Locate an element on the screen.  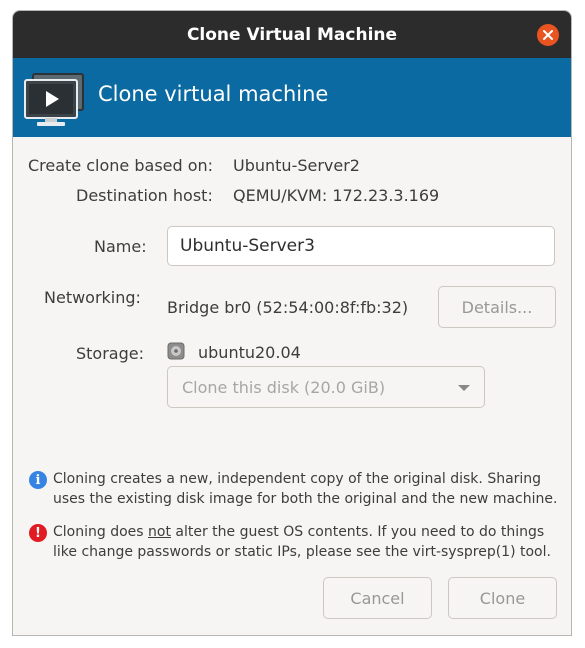
title-bar: Clone Virtual Machine is located at coordinates (292, 34).